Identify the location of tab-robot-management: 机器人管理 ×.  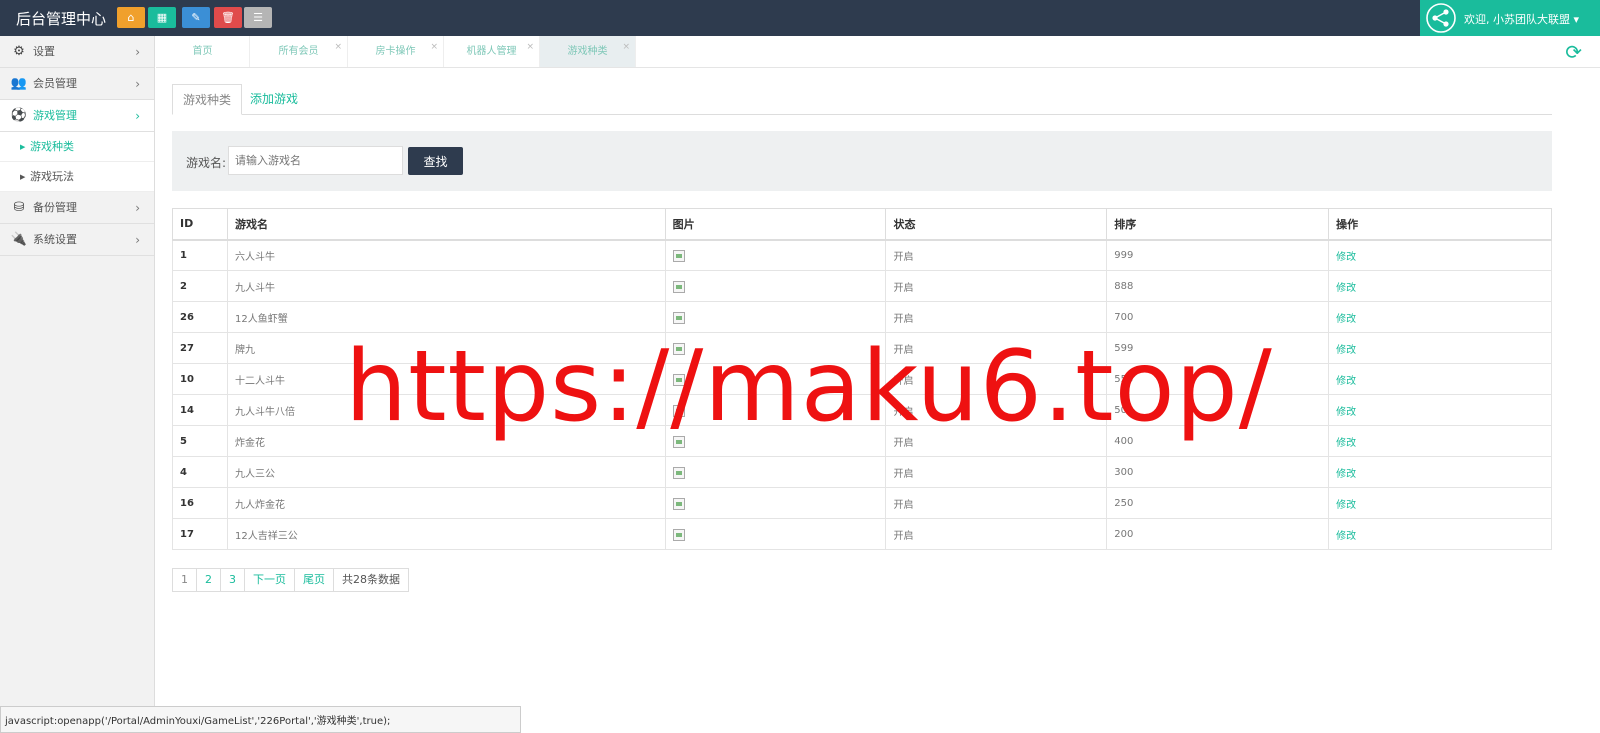
(492, 51).